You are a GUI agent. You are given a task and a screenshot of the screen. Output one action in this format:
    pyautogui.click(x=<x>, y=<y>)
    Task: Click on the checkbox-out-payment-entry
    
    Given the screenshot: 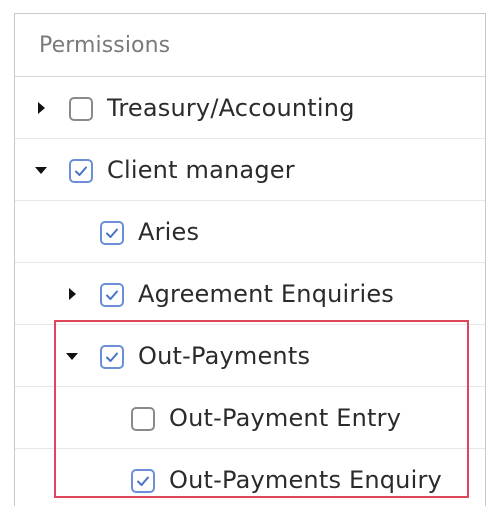 What is the action you would take?
    pyautogui.click(x=143, y=419)
    